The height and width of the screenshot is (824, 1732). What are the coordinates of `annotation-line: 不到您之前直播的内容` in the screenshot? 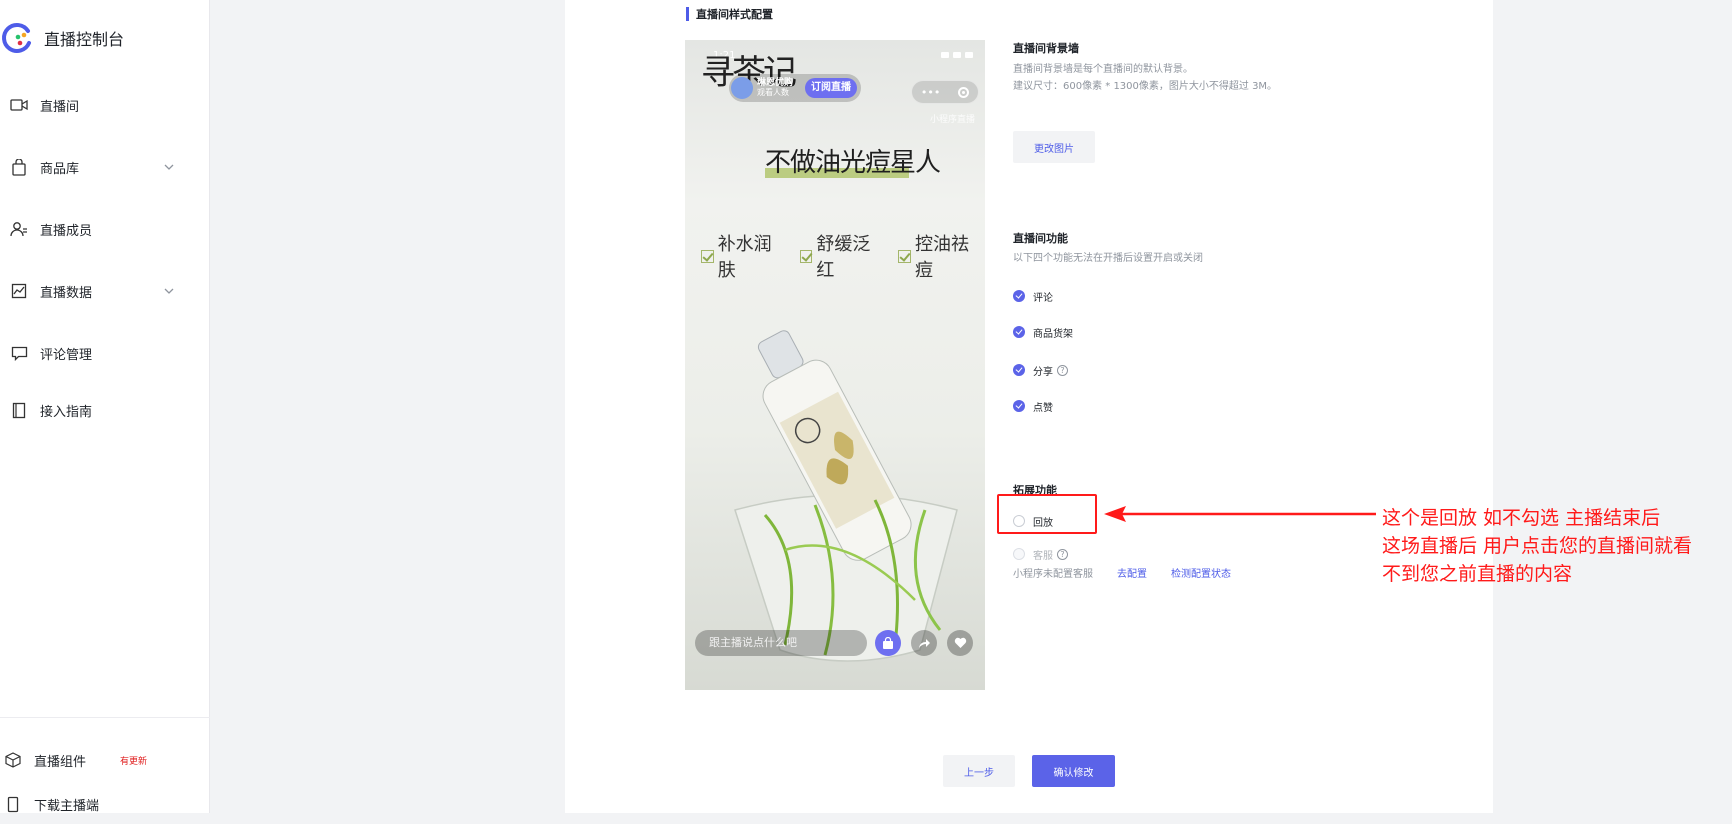 It's located at (1477, 574).